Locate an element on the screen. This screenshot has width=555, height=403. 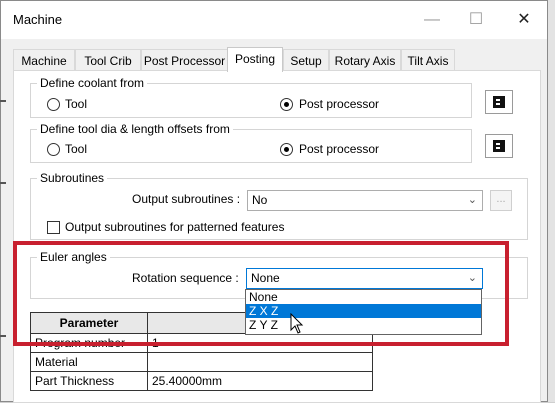
table-row: Part Thickness 25.40000mm is located at coordinates (201, 381).